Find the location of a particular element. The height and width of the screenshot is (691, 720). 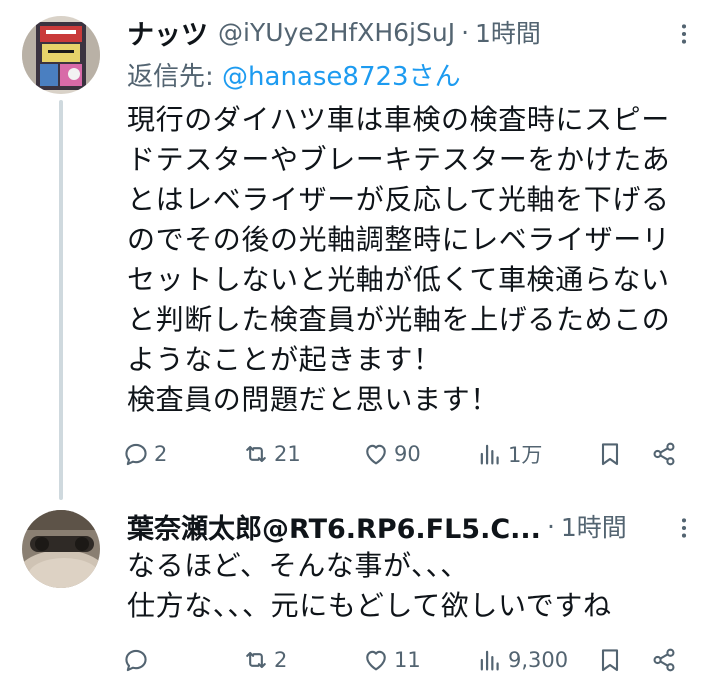

reply-to-suffix: さん is located at coordinates (434, 77).